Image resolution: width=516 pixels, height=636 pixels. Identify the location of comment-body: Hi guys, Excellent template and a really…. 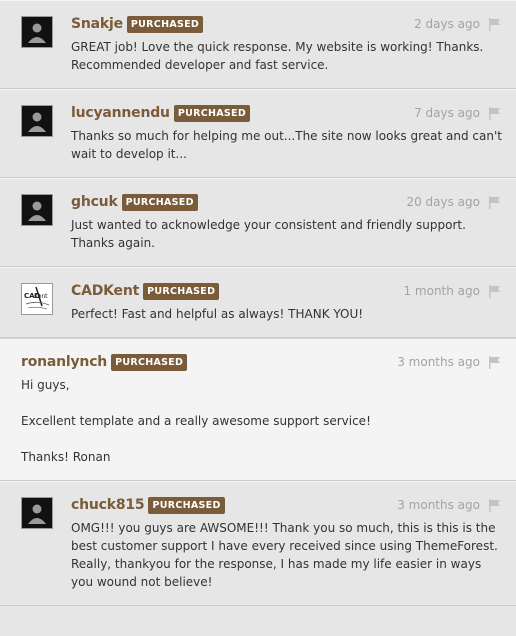
(196, 421).